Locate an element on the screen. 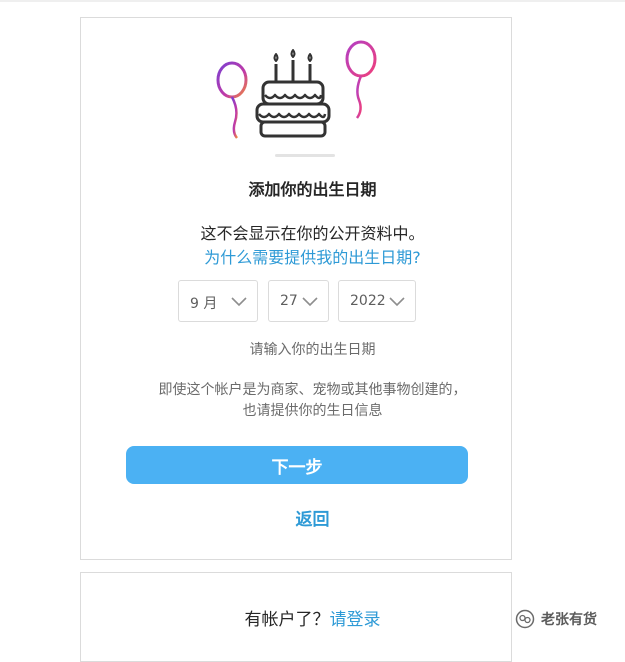 This screenshot has width=625, height=662. month-value: 9 月 is located at coordinates (204, 304).